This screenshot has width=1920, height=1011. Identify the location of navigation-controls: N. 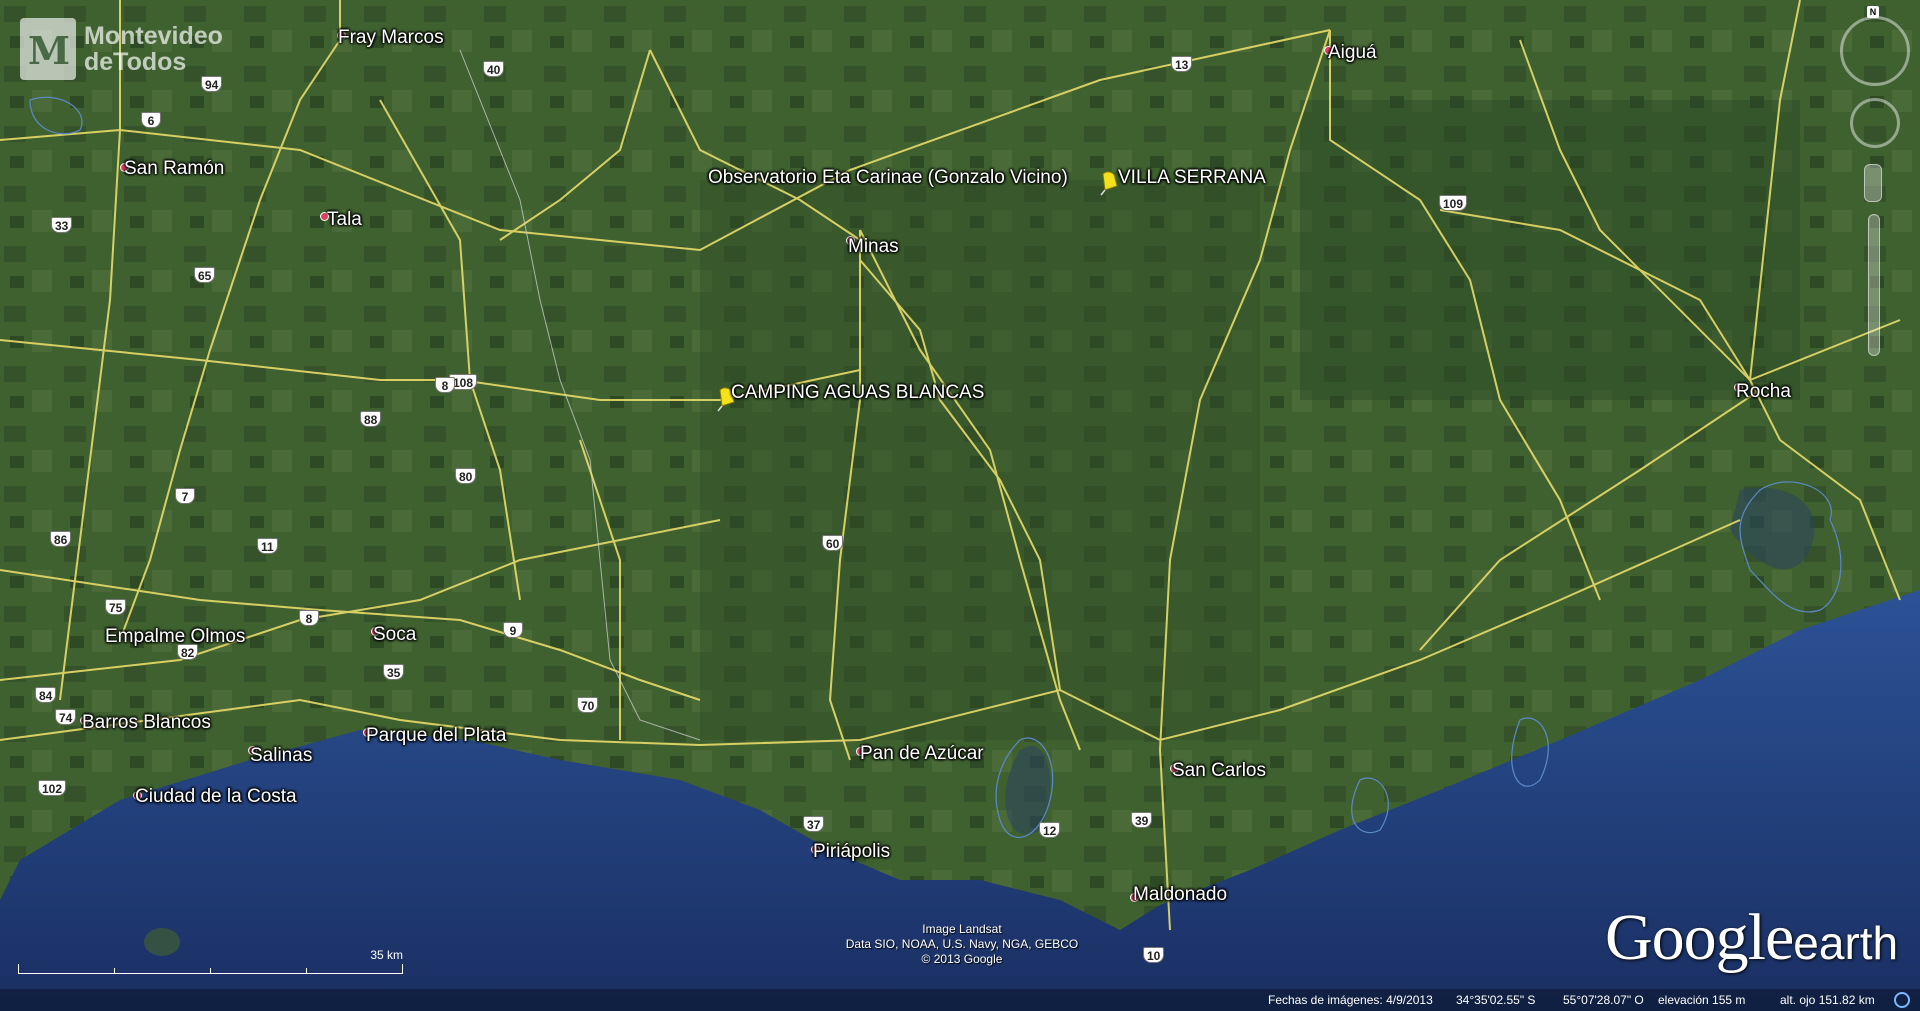
(1876, 185).